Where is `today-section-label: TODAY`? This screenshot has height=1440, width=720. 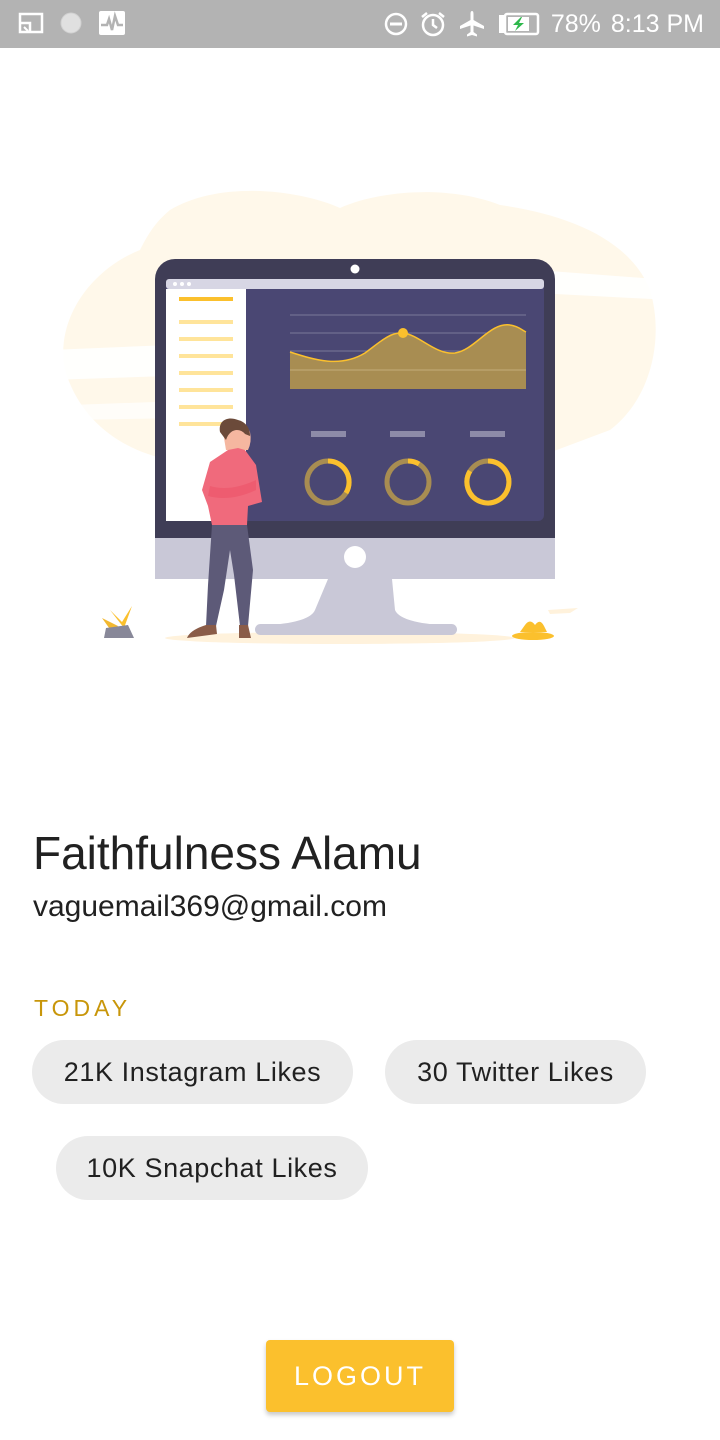 today-section-label: TODAY is located at coordinates (83, 1008).